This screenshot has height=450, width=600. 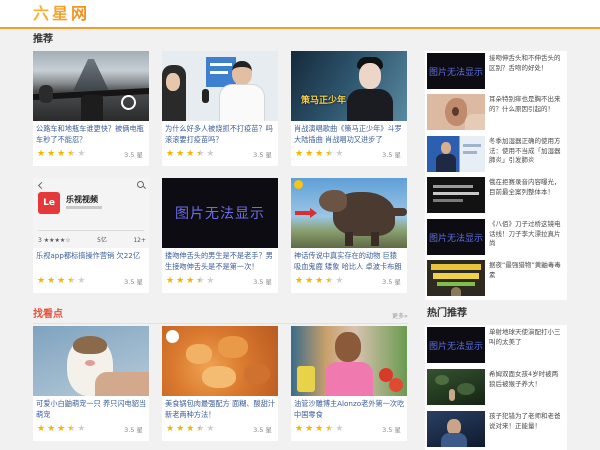 I want to click on site-logo: 六星网, so click(x=61, y=14).